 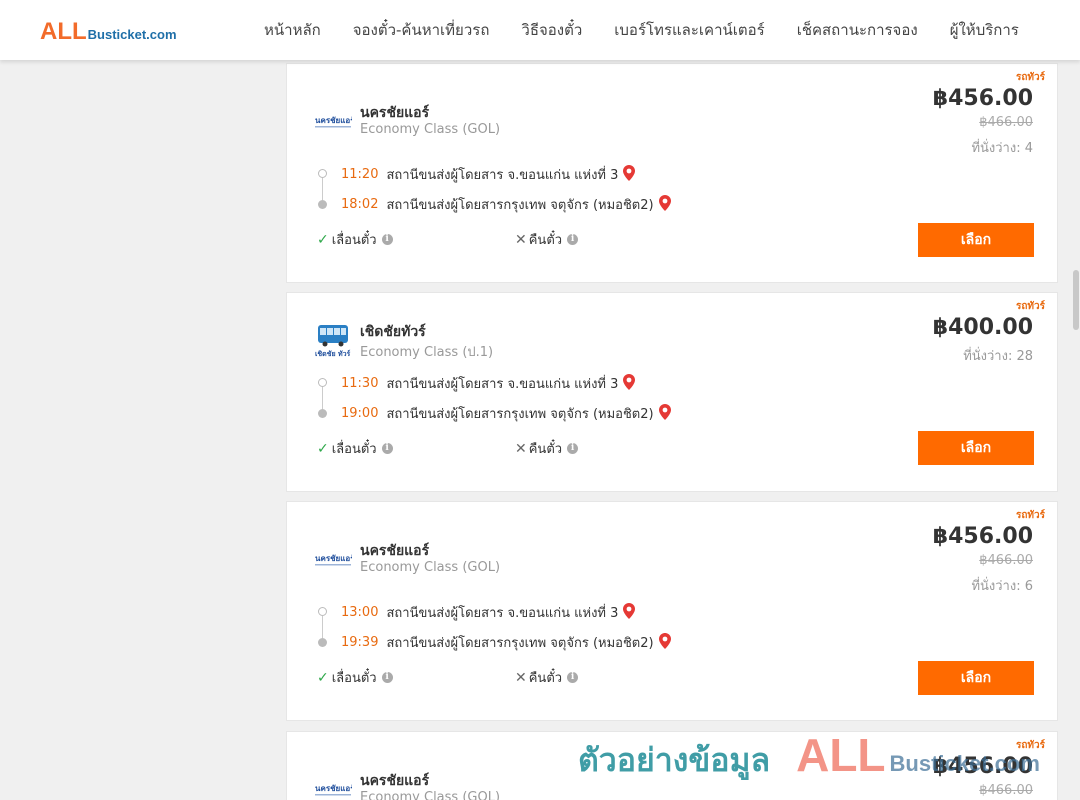 I want to click on ticket-price: ฿400.00, so click(x=982, y=327).